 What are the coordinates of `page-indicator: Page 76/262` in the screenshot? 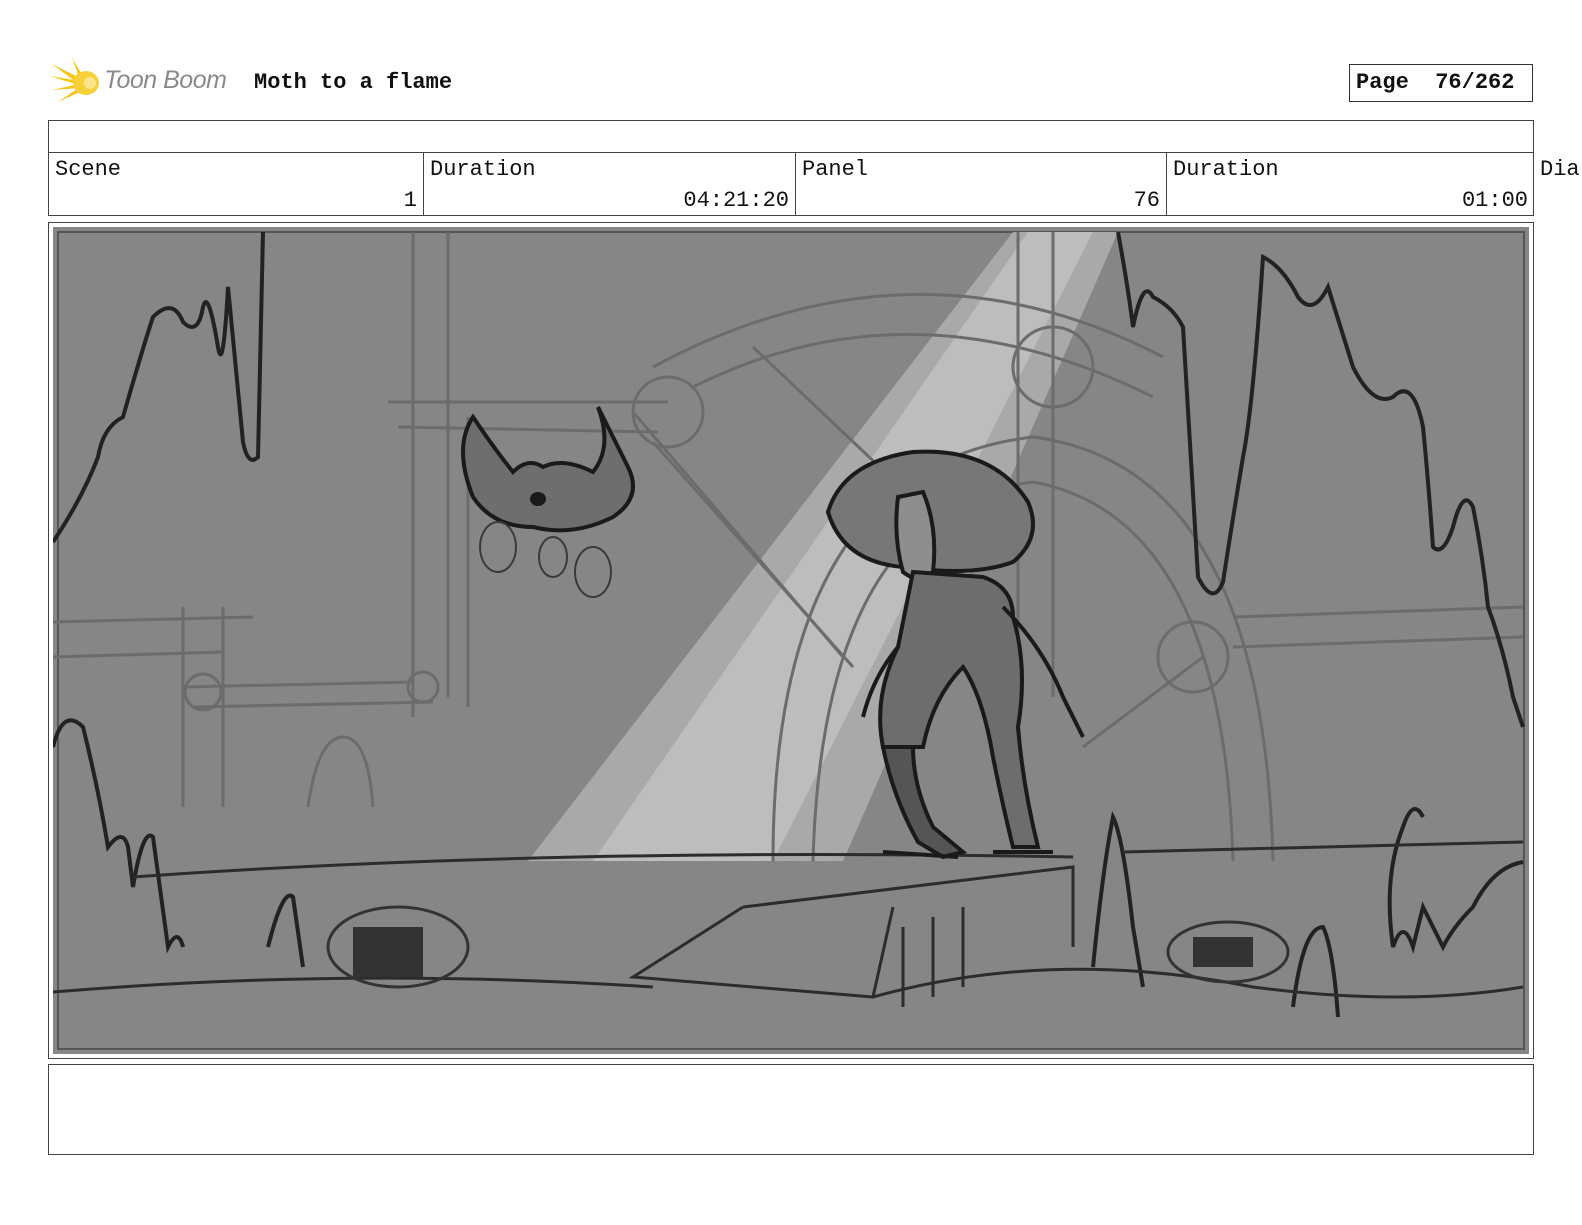 It's located at (1441, 83).